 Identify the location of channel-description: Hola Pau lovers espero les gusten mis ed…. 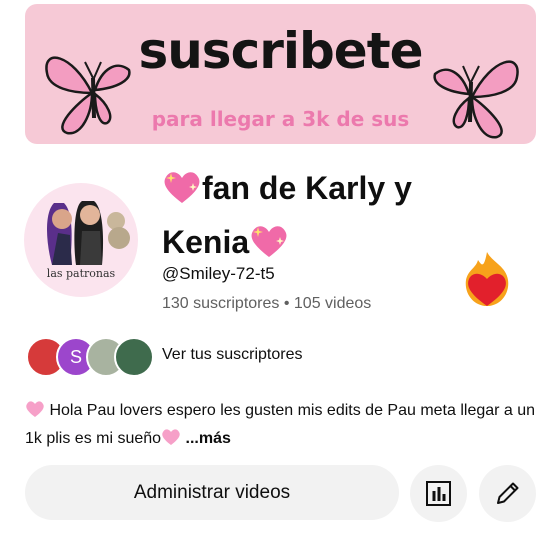
(285, 426).